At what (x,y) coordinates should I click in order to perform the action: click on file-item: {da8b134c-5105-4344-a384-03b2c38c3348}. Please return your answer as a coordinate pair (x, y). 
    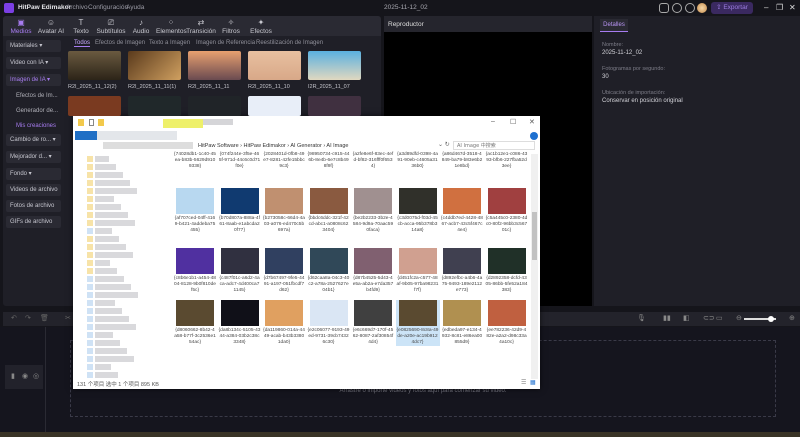
    Looking at the image, I should click on (240, 323).